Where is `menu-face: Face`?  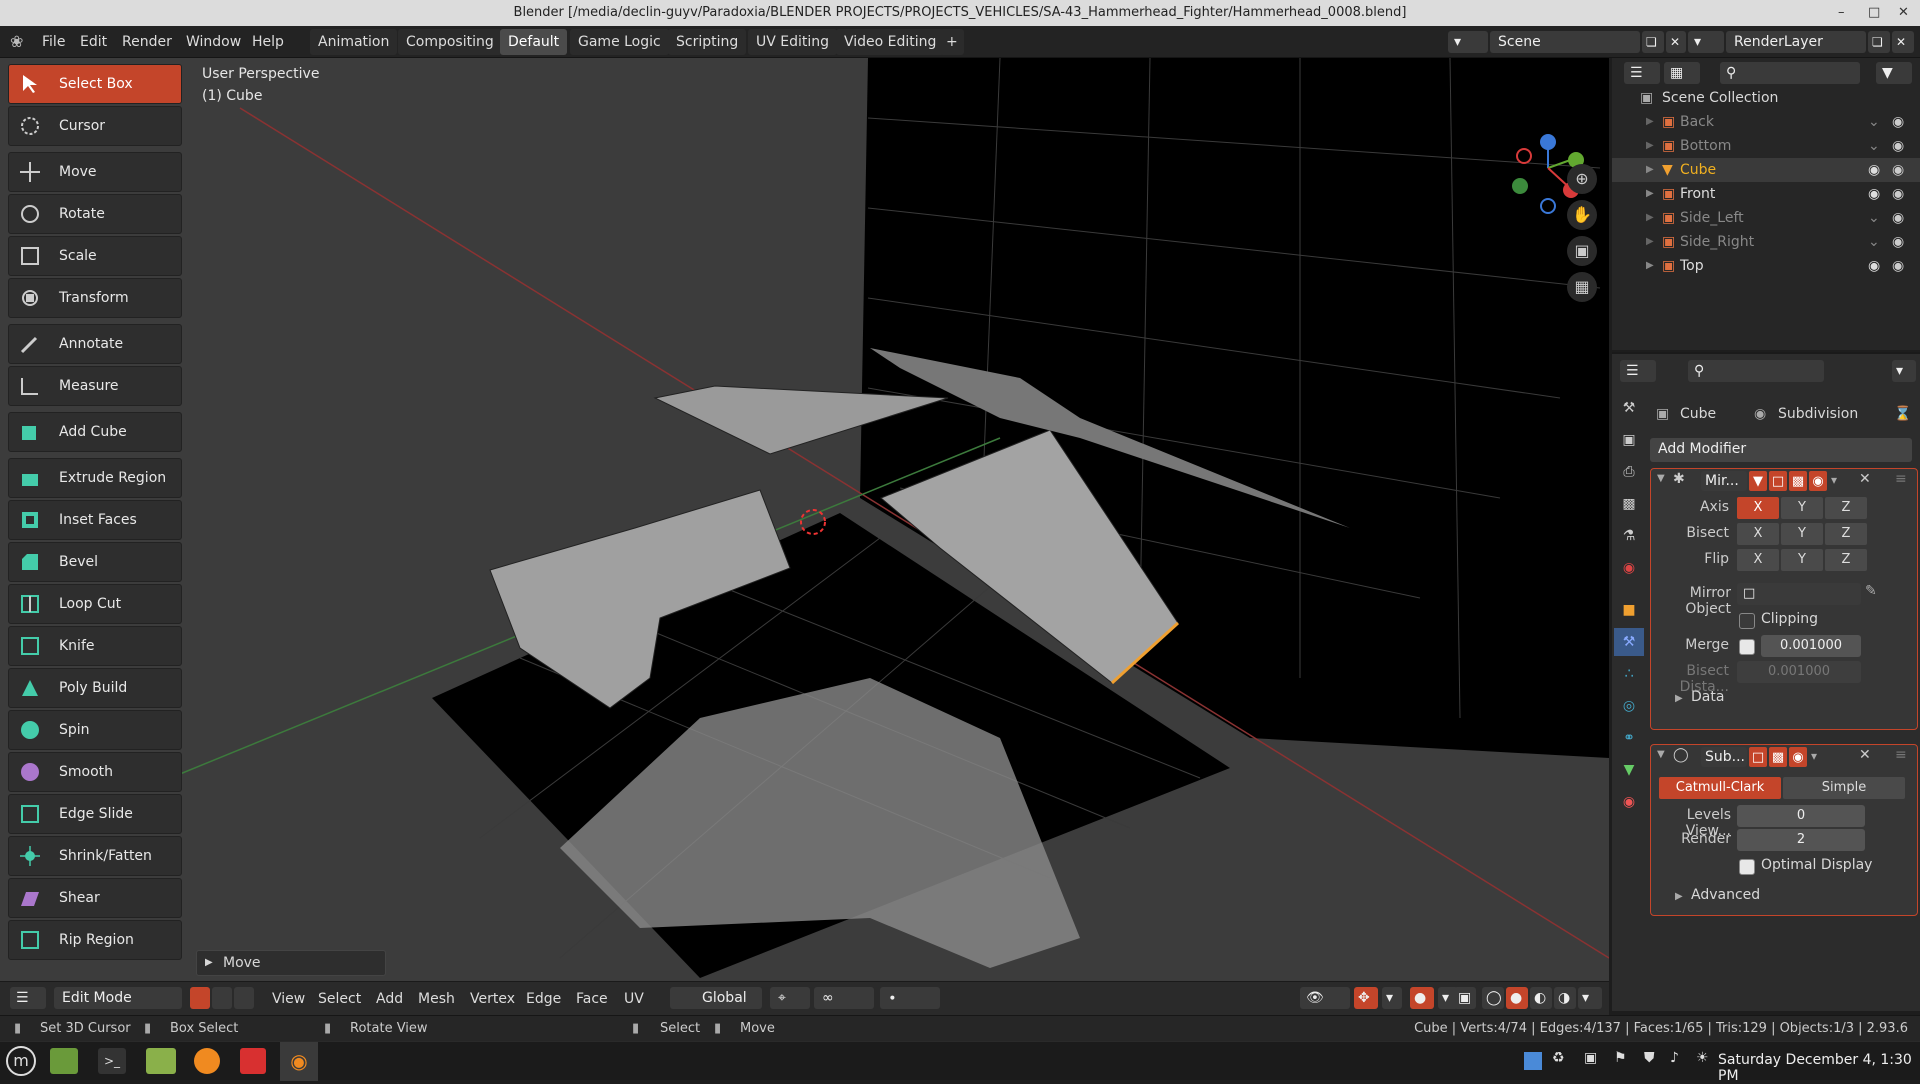
menu-face: Face is located at coordinates (592, 999).